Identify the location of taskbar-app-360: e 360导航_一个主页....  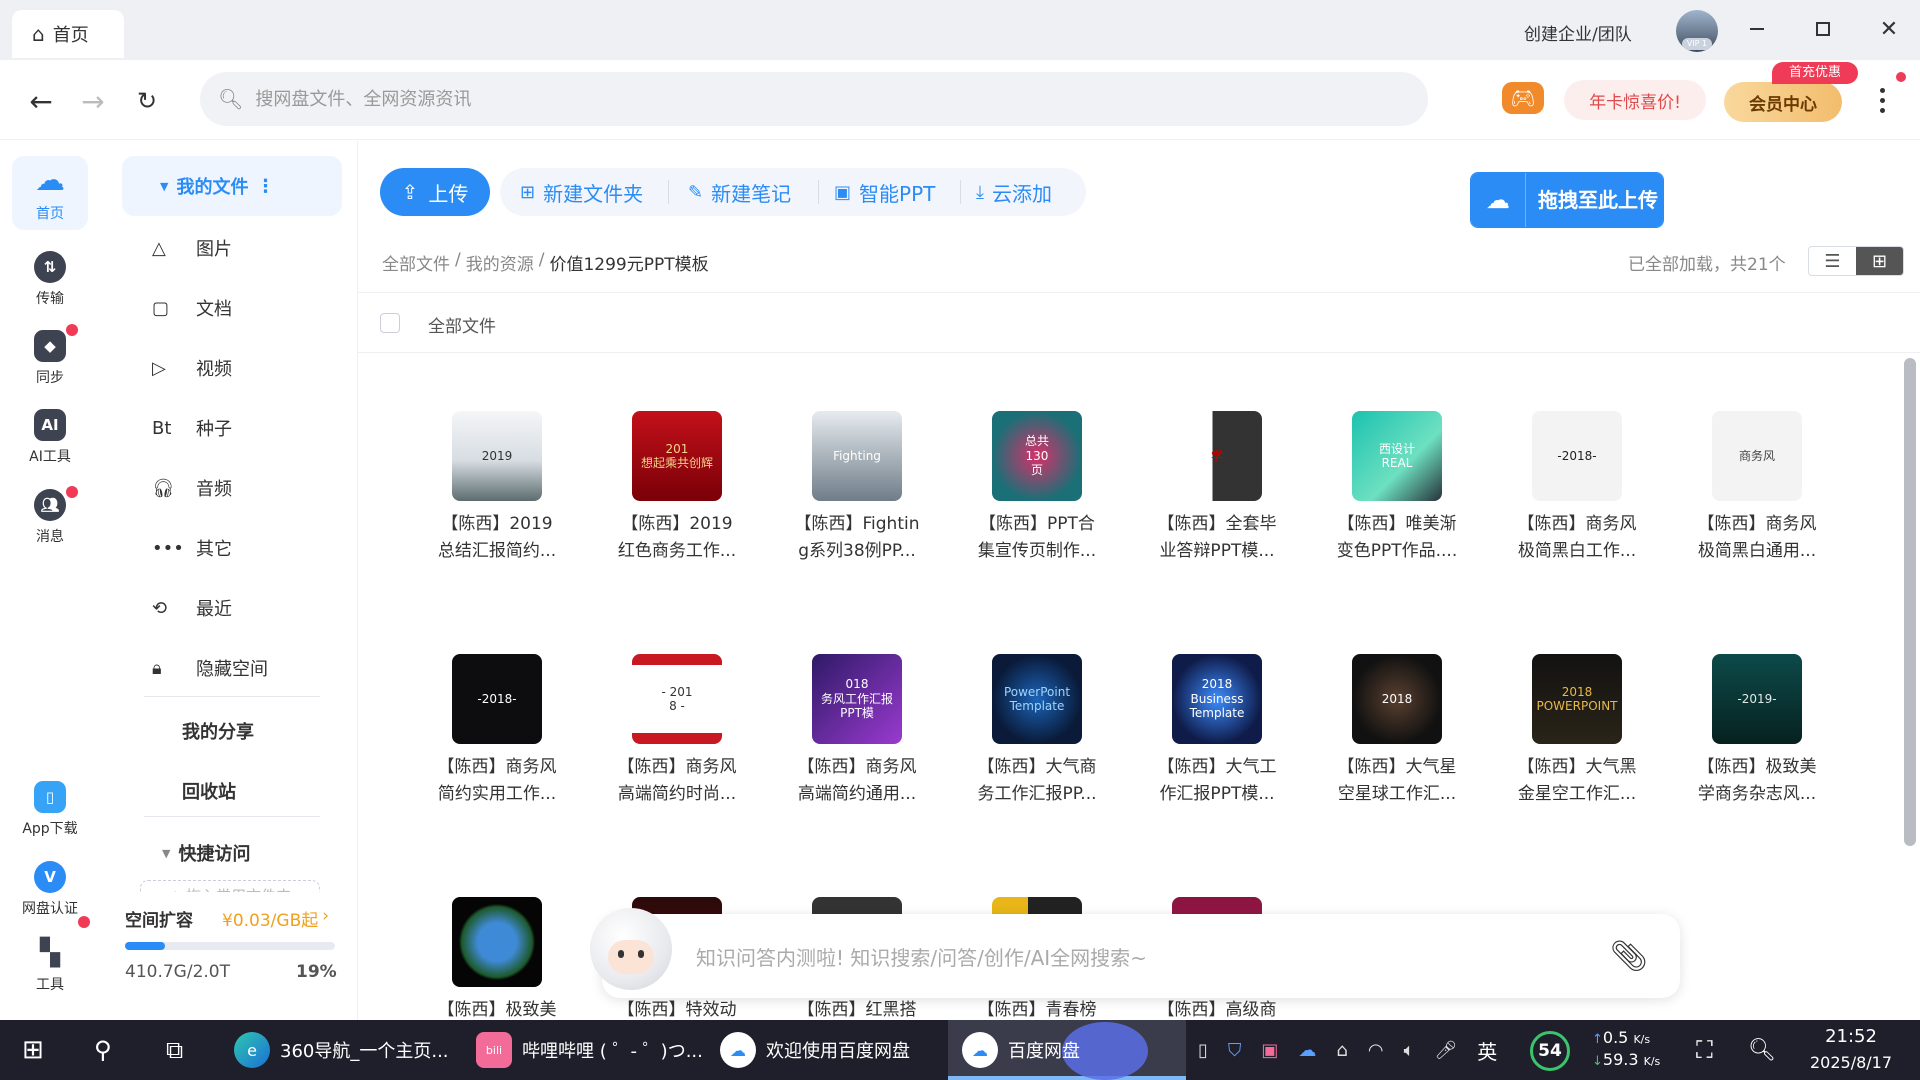
(341, 1050).